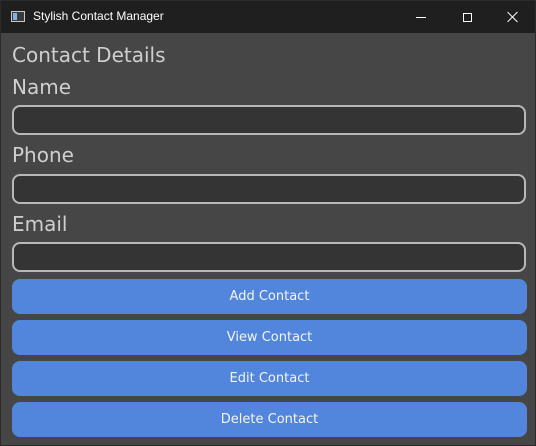 This screenshot has height=446, width=536. I want to click on phone-field, so click(269, 189).